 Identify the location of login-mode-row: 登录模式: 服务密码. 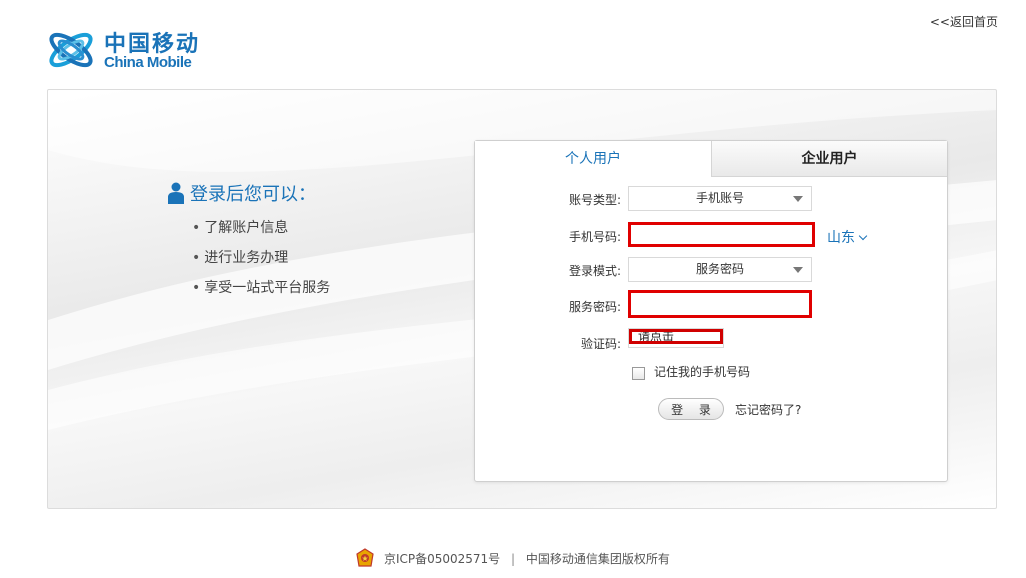
(711, 270).